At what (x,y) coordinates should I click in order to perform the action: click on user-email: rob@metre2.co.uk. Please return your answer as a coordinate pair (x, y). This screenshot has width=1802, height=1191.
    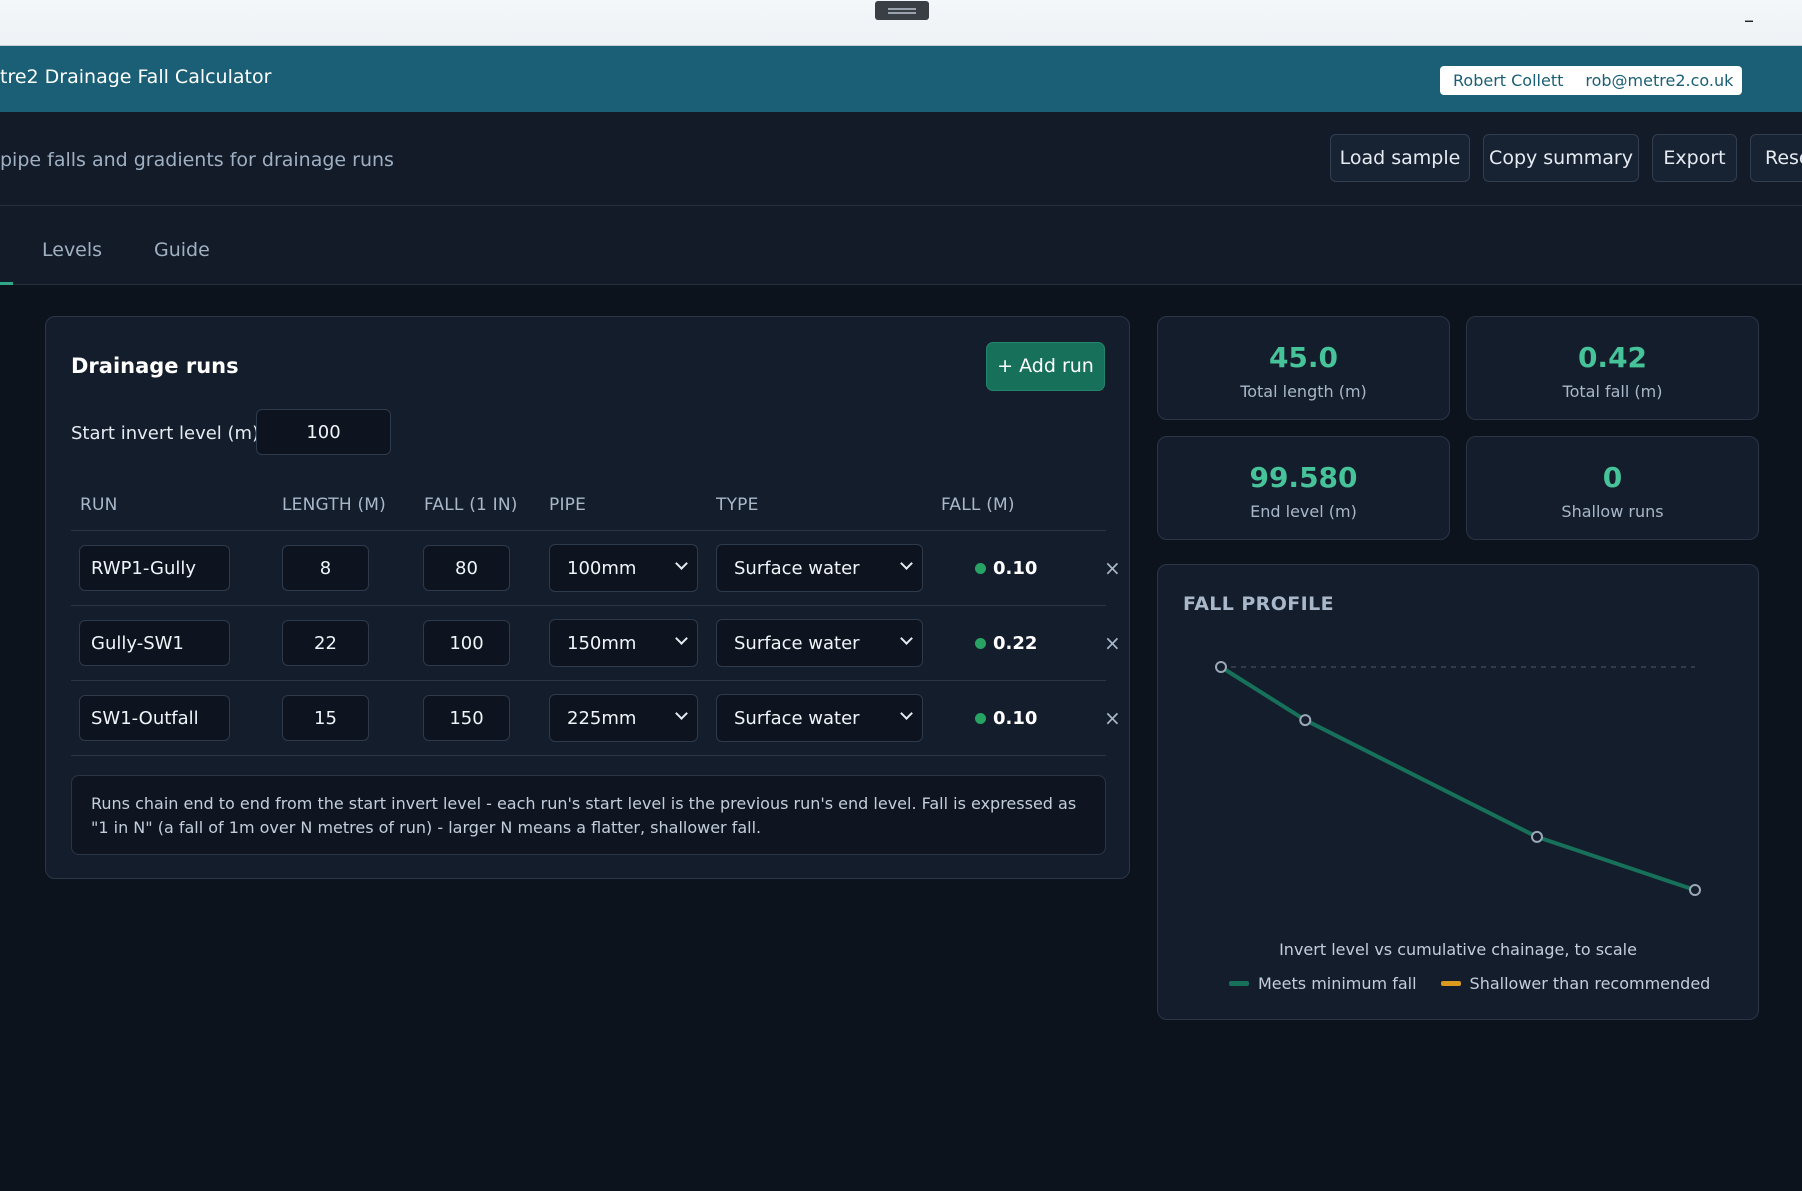
    Looking at the image, I should click on (1659, 80).